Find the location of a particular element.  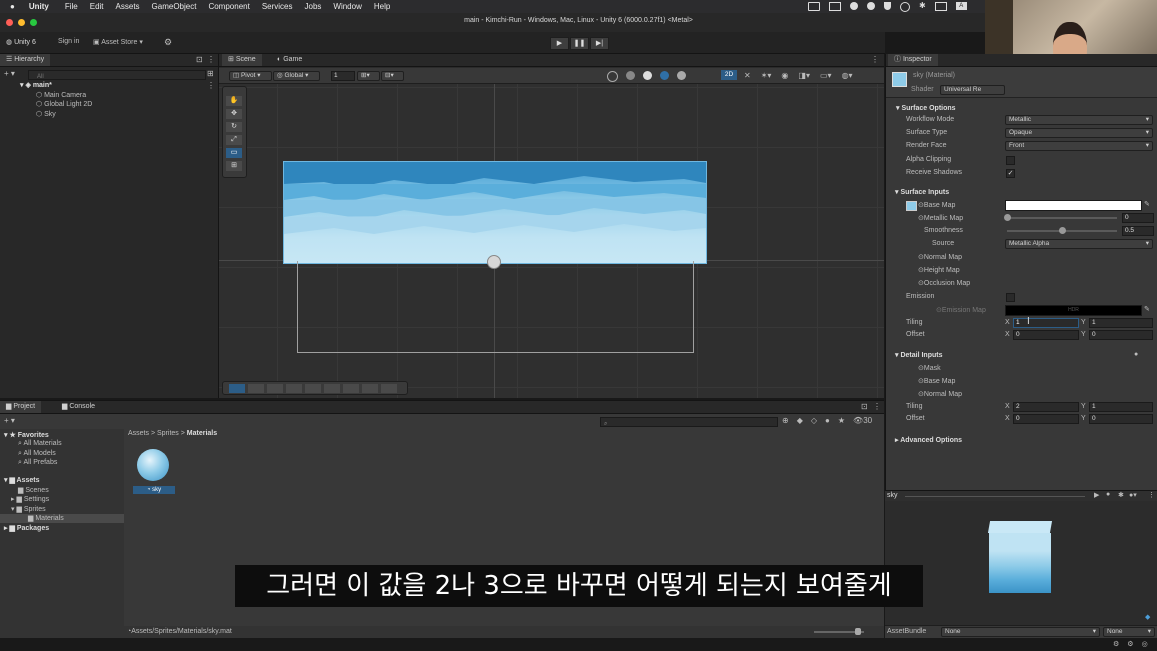

scale-tool-button: ⤢ is located at coordinates (234, 140).